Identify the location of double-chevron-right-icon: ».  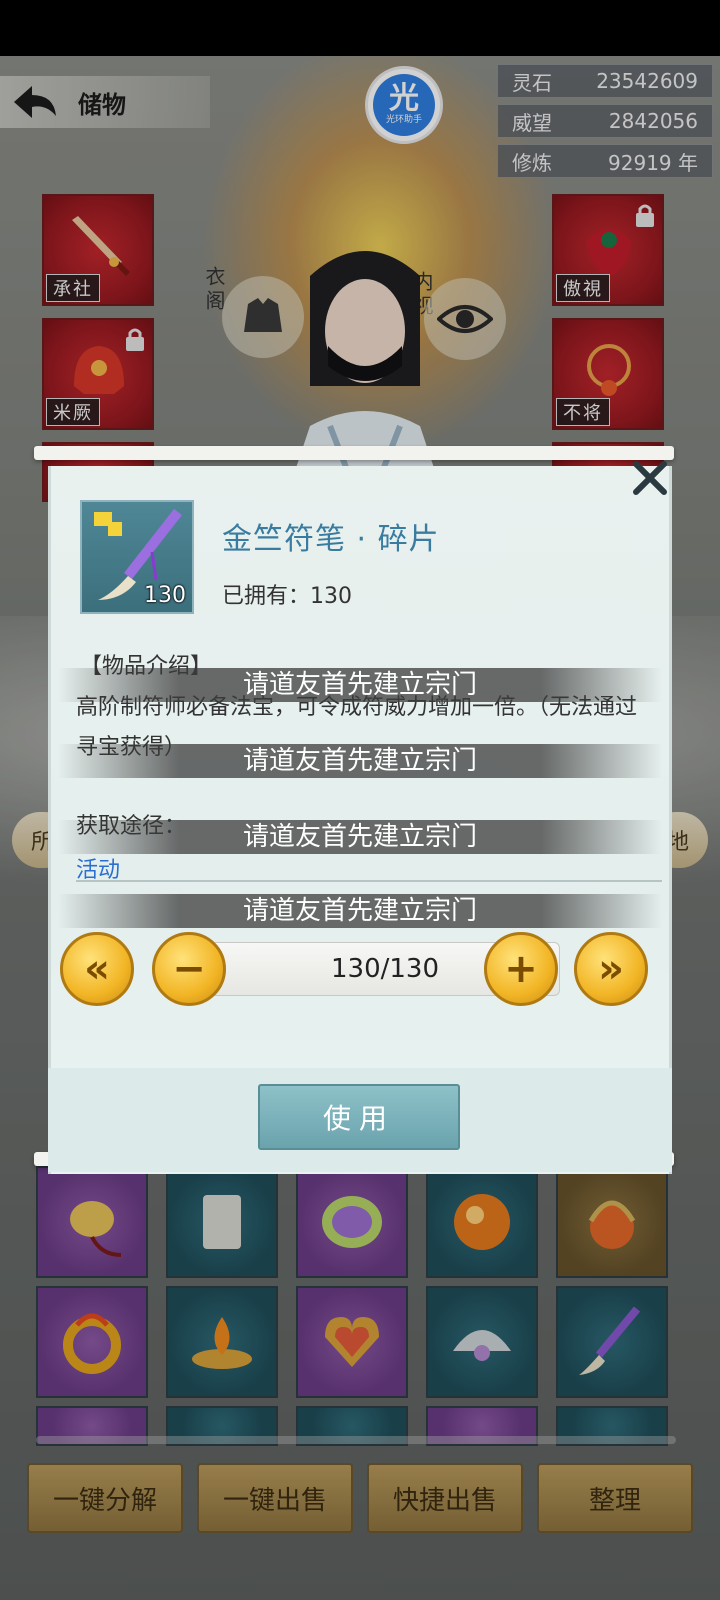
(611, 969).